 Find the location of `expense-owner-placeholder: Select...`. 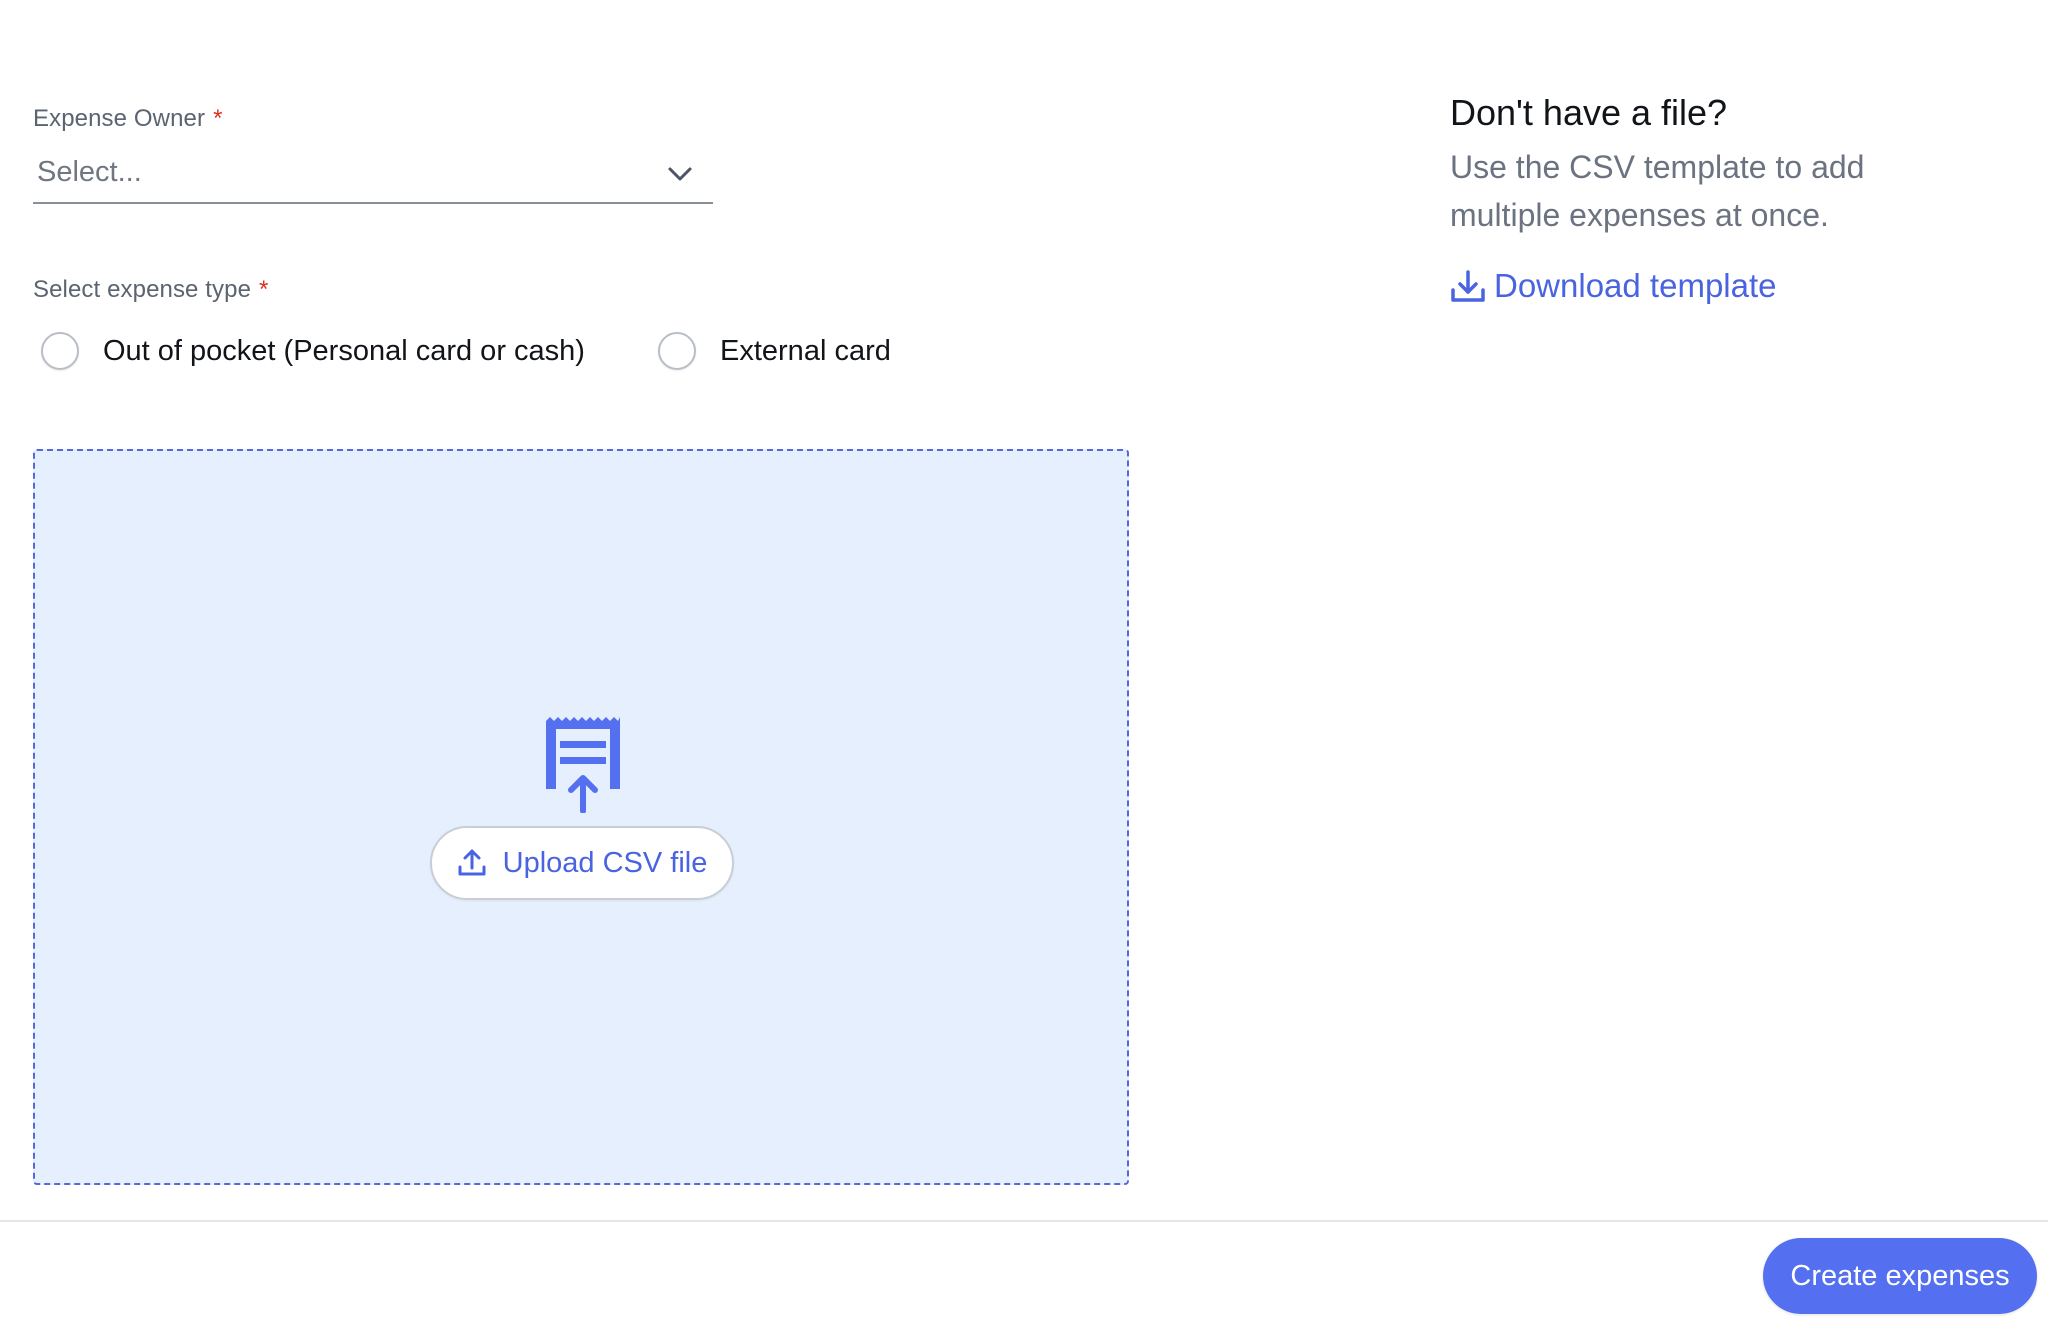

expense-owner-placeholder: Select... is located at coordinates (89, 172).